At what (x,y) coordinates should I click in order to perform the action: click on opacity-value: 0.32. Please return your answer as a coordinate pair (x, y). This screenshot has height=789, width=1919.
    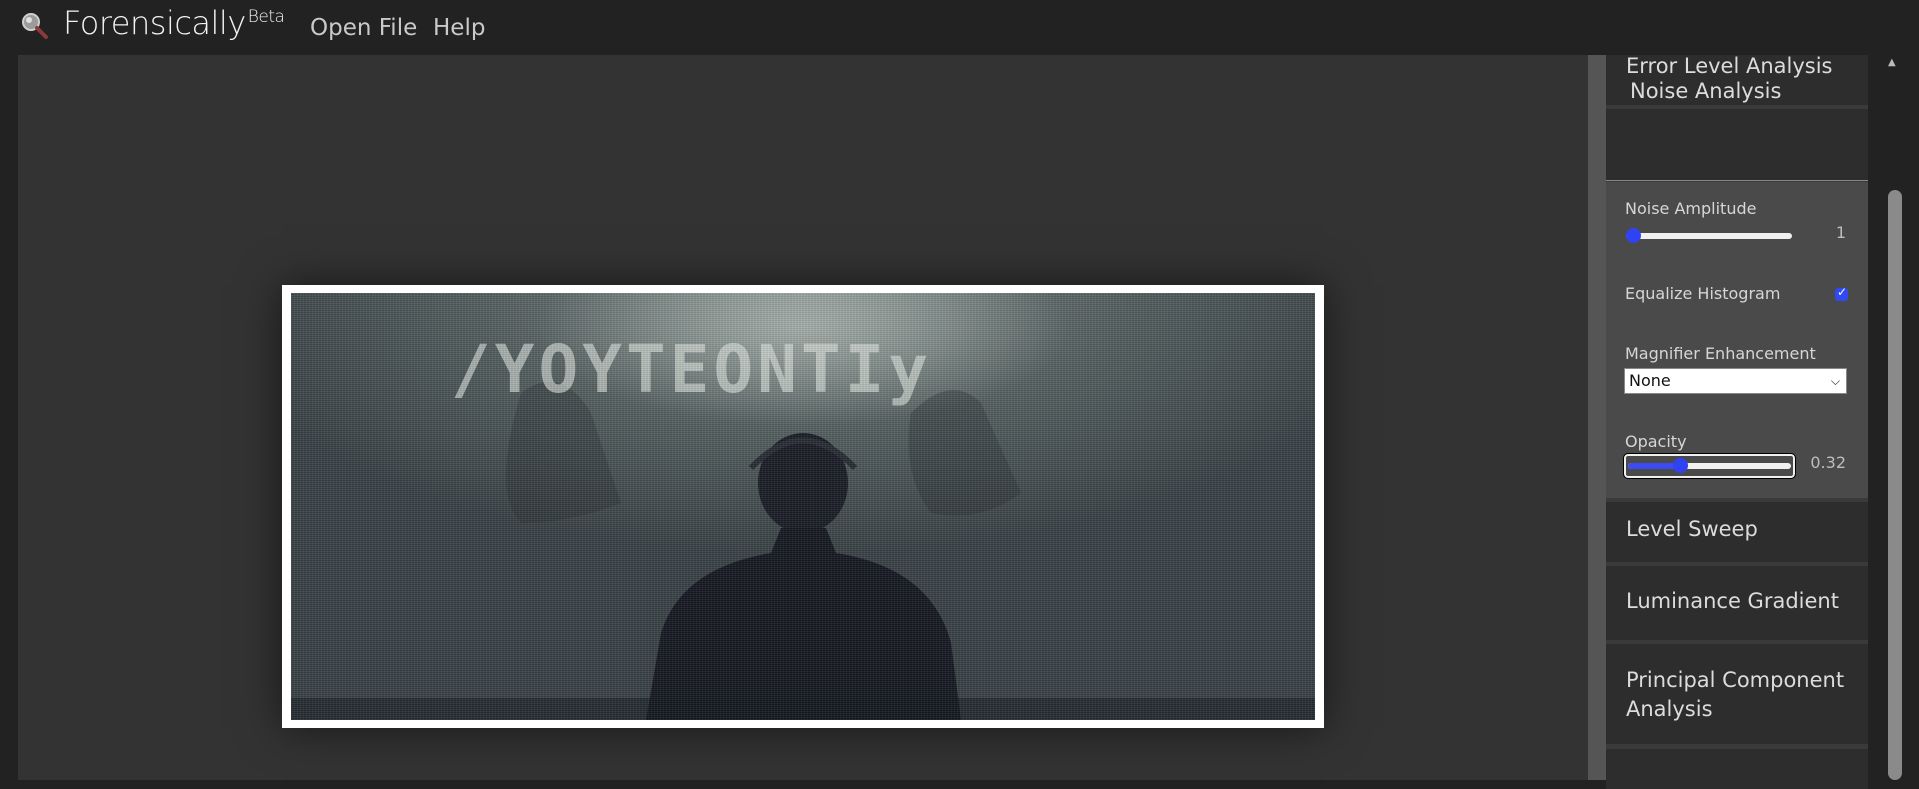
    Looking at the image, I should click on (1828, 462).